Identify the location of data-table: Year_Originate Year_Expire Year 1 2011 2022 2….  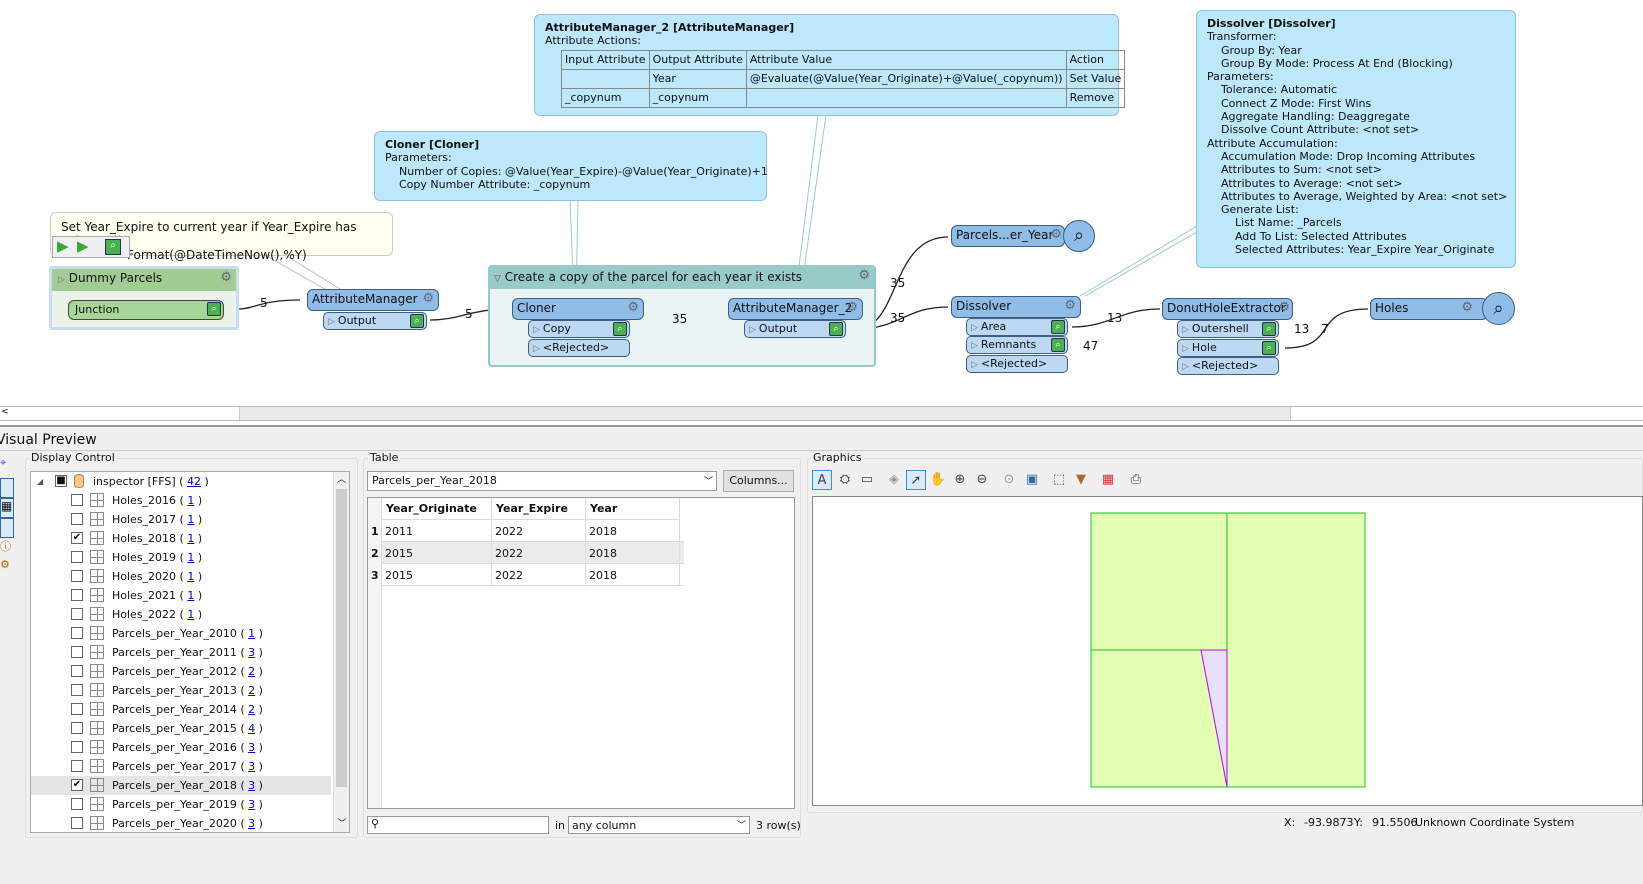
(581, 653).